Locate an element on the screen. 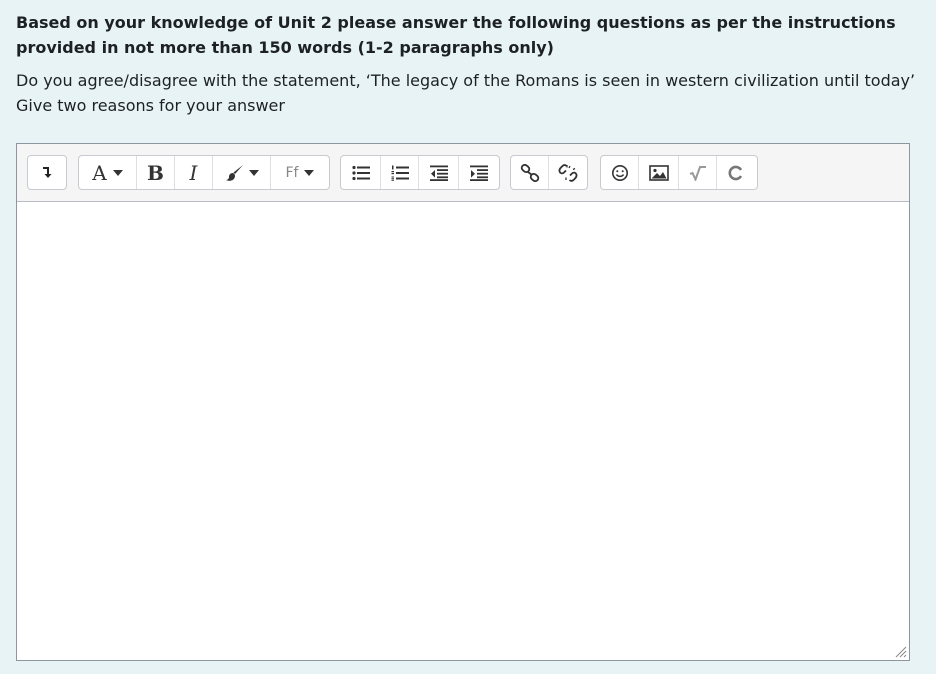 The width and height of the screenshot is (936, 674). square-root-icon is located at coordinates (697, 173).